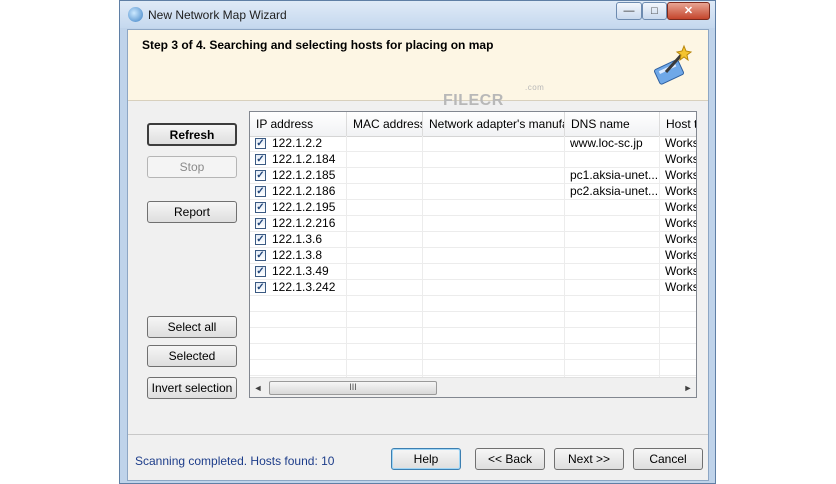 This screenshot has height=484, width=836. Describe the element at coordinates (612, 124) in the screenshot. I see `column-dns-name: DNS name` at that location.